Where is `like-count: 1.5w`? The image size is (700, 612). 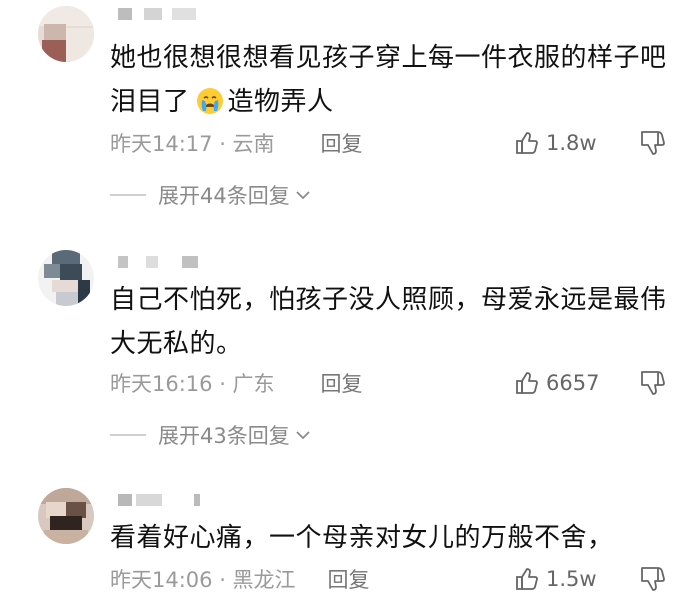
like-count: 1.5w is located at coordinates (571, 579).